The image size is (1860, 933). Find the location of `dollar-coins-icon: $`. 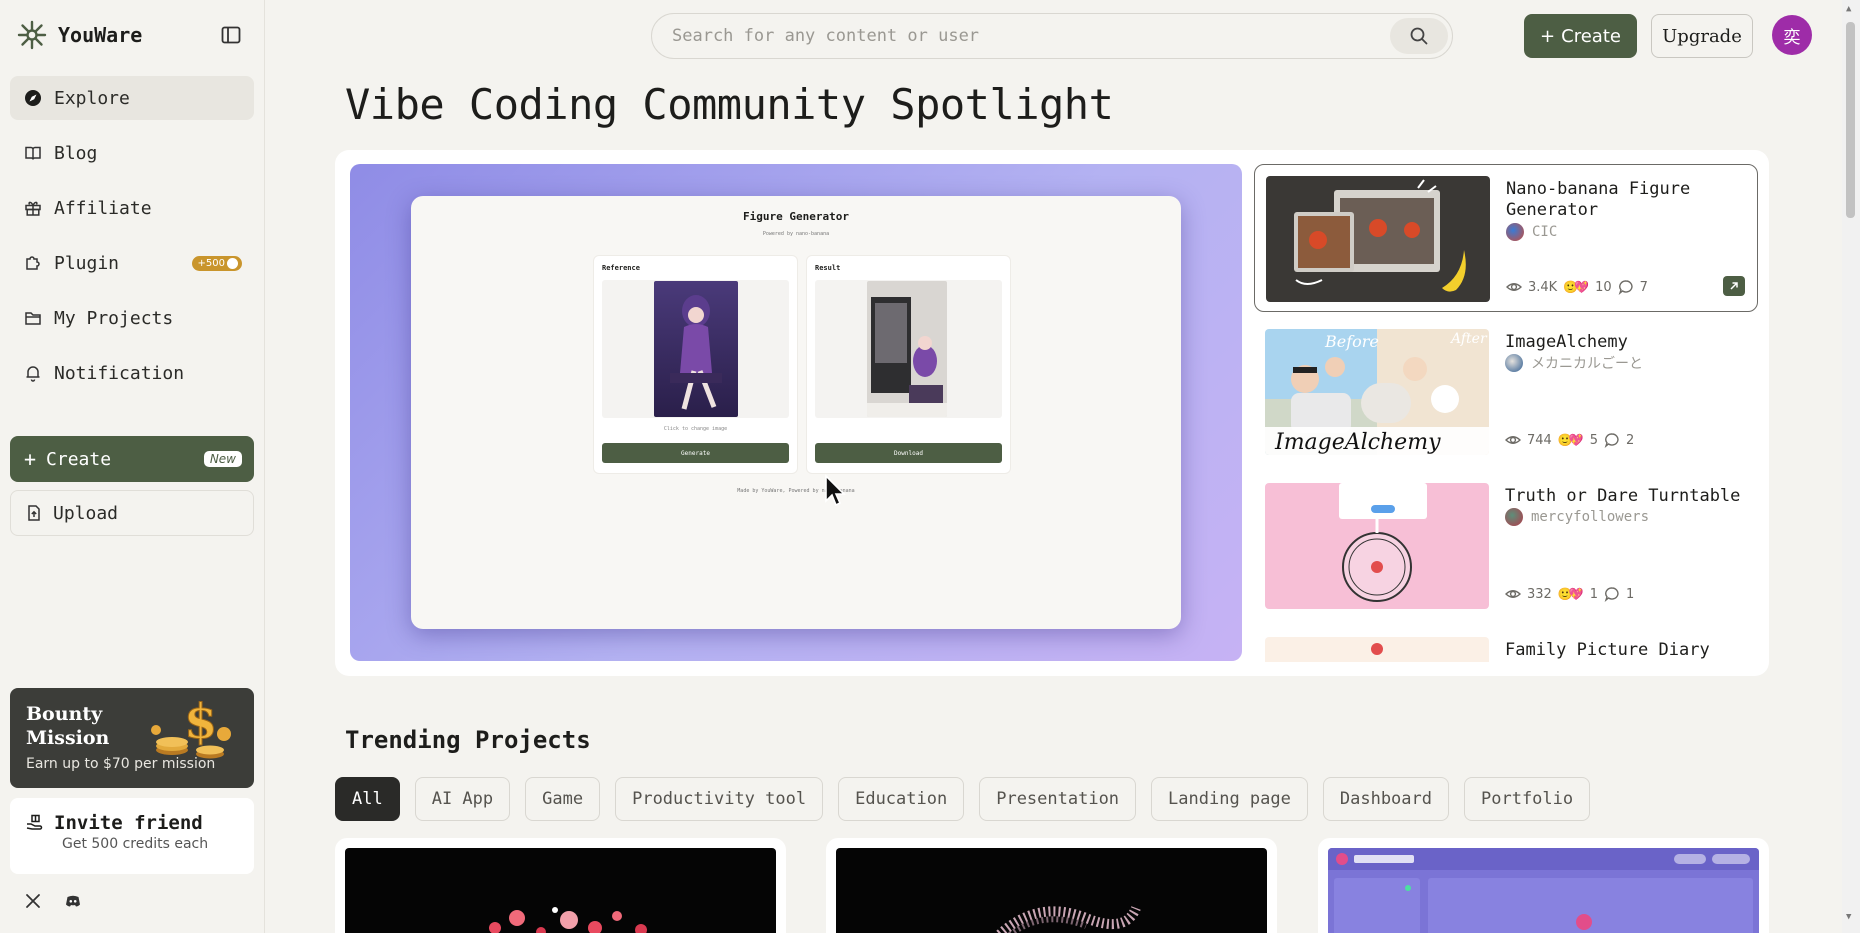

dollar-coins-icon: $ is located at coordinates (191, 726).